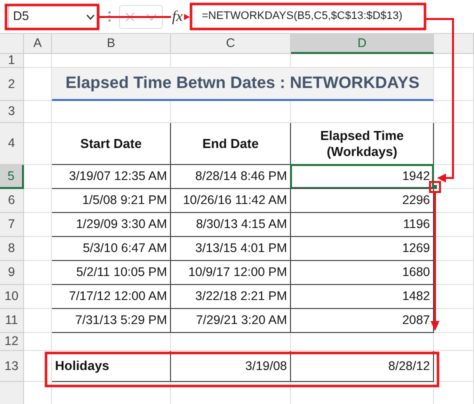 This screenshot has height=404, width=474. Describe the element at coordinates (362, 320) in the screenshot. I see `table-cell: 2087` at that location.